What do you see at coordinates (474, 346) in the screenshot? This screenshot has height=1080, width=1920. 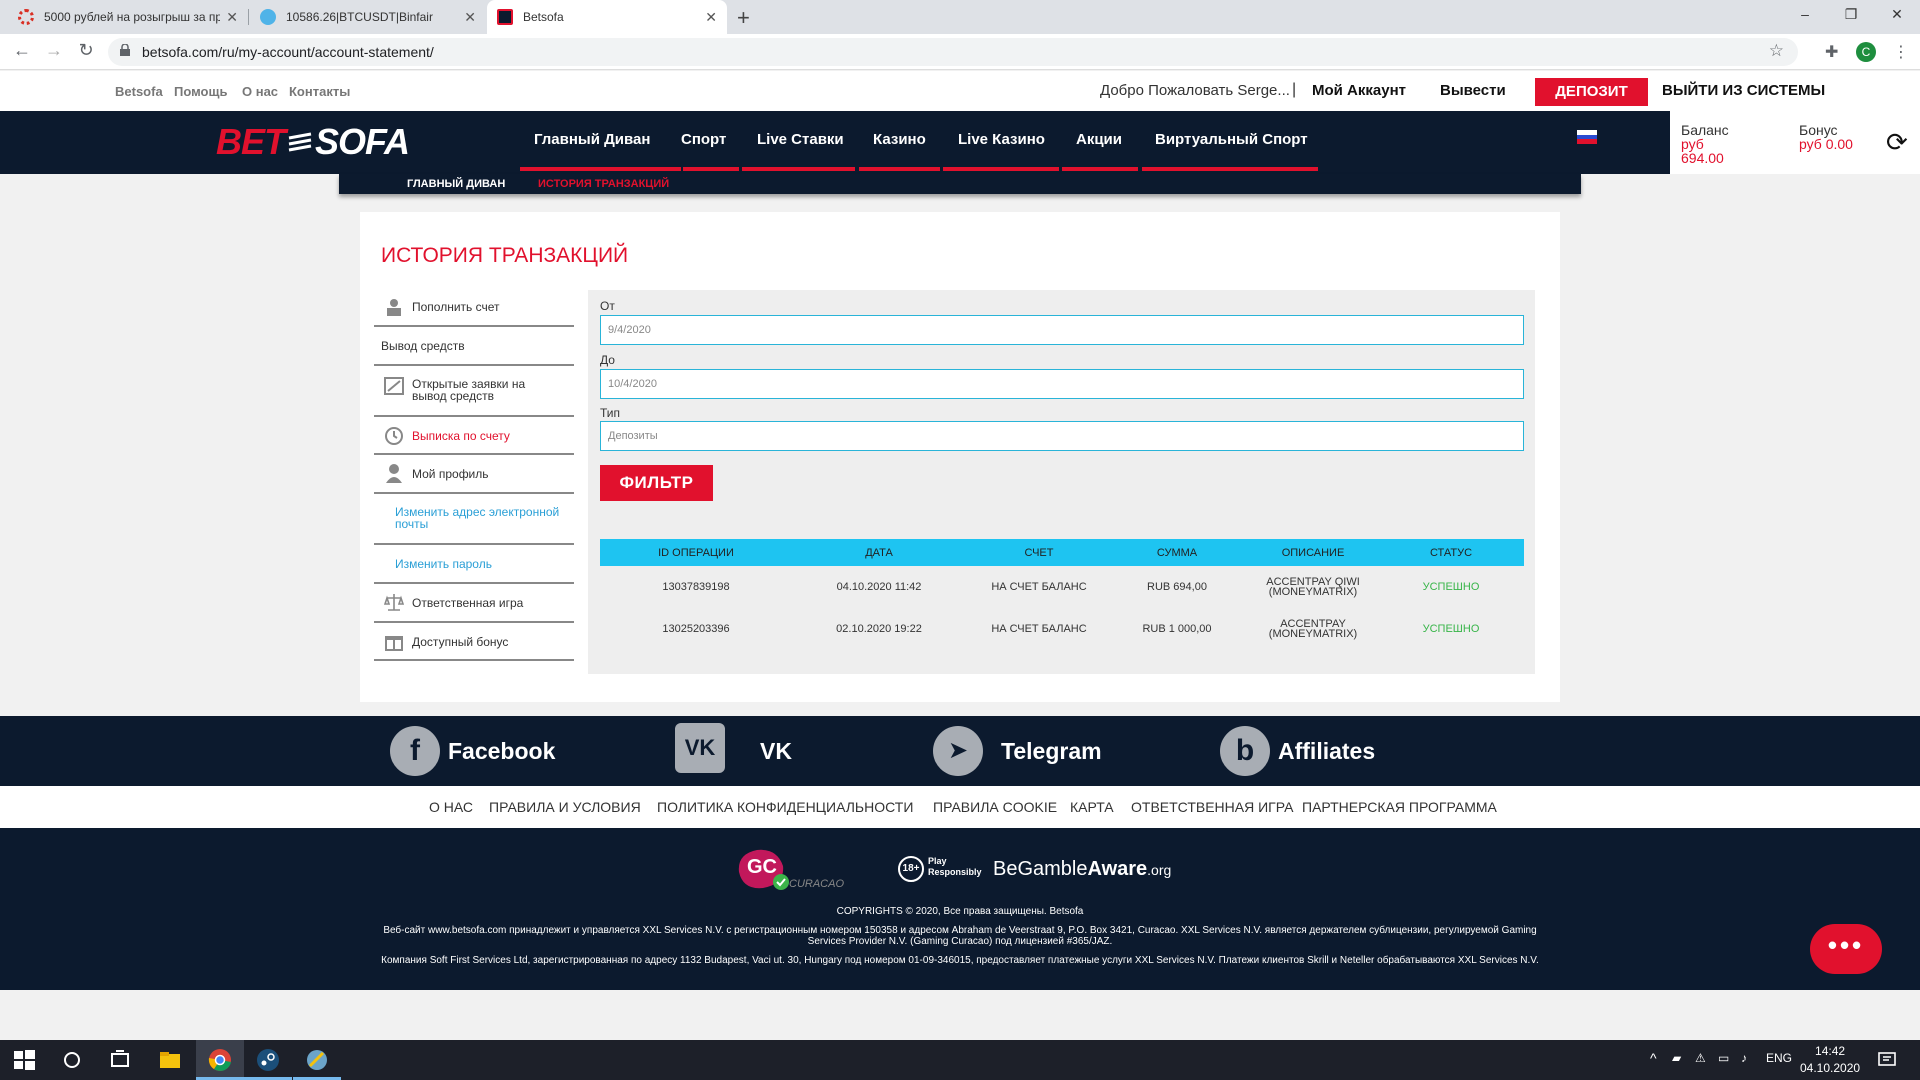 I see `sidebar-item-withdraw: Вывод средств` at bounding box center [474, 346].